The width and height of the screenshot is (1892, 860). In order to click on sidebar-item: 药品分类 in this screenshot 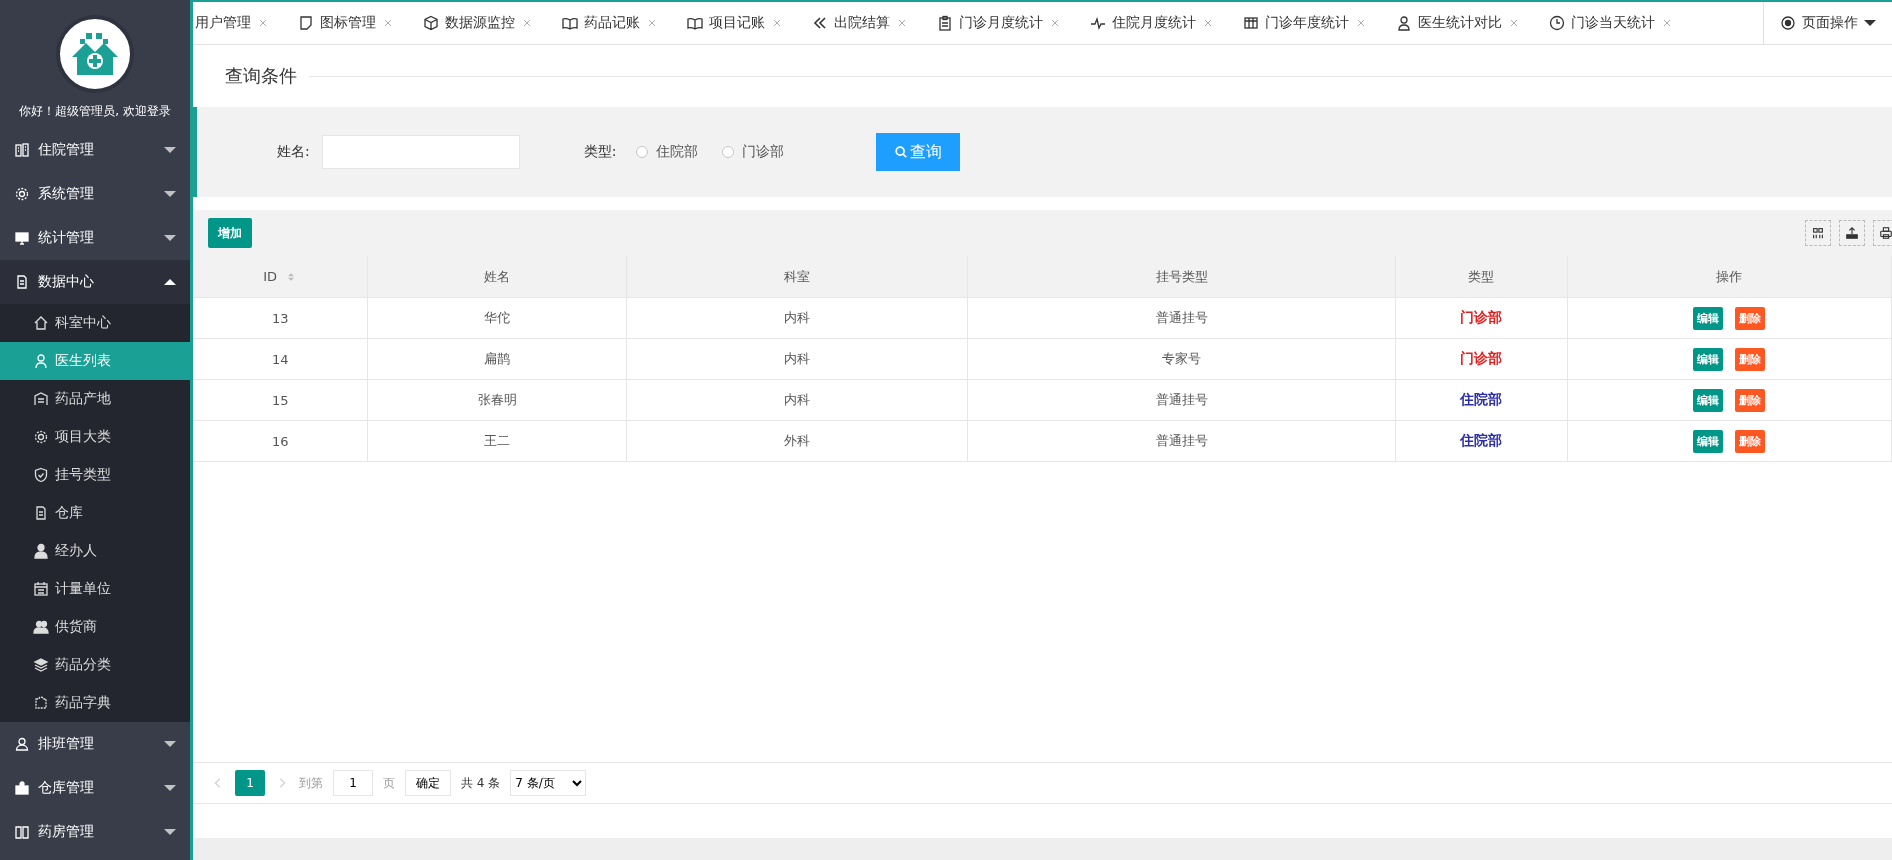, I will do `click(95, 665)`.